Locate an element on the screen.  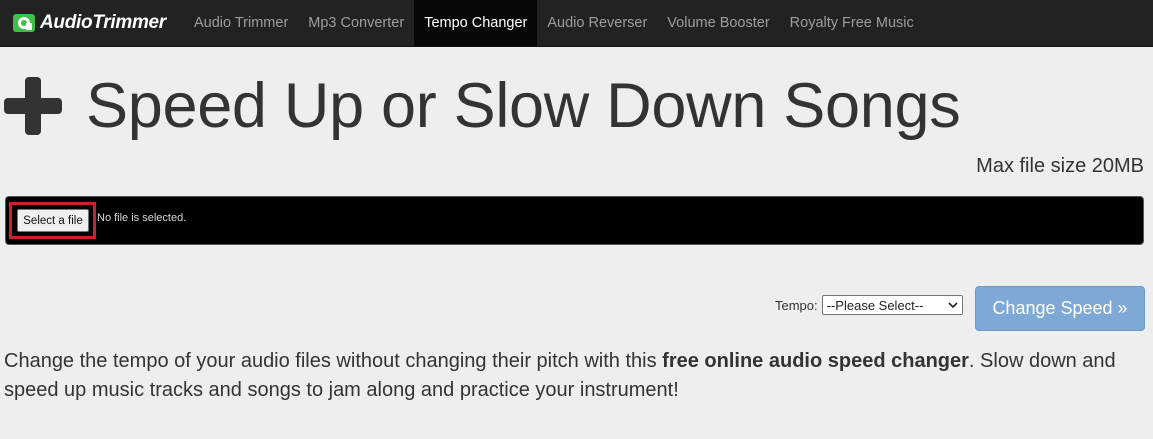
tempo-select: --Please Select-- is located at coordinates (892, 305).